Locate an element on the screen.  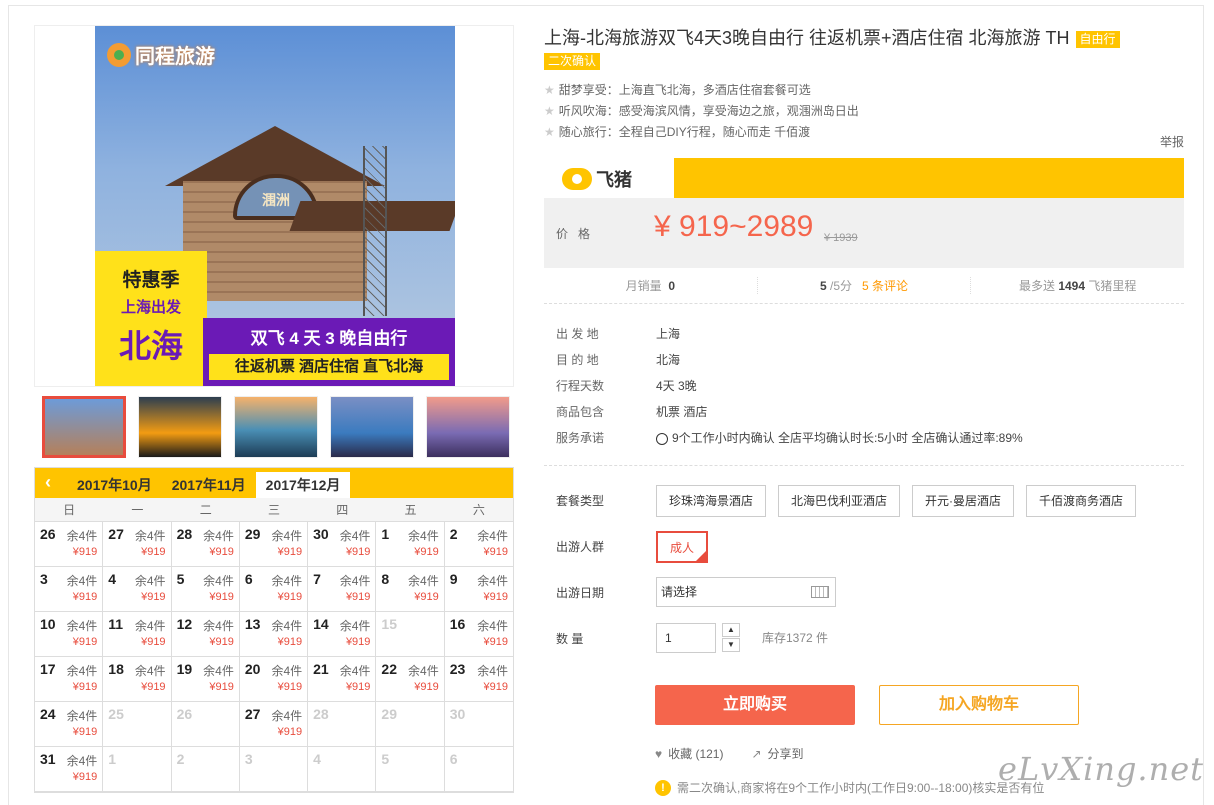
calendar-day: 4 余4件 ¥919 is located at coordinates (137, 589).